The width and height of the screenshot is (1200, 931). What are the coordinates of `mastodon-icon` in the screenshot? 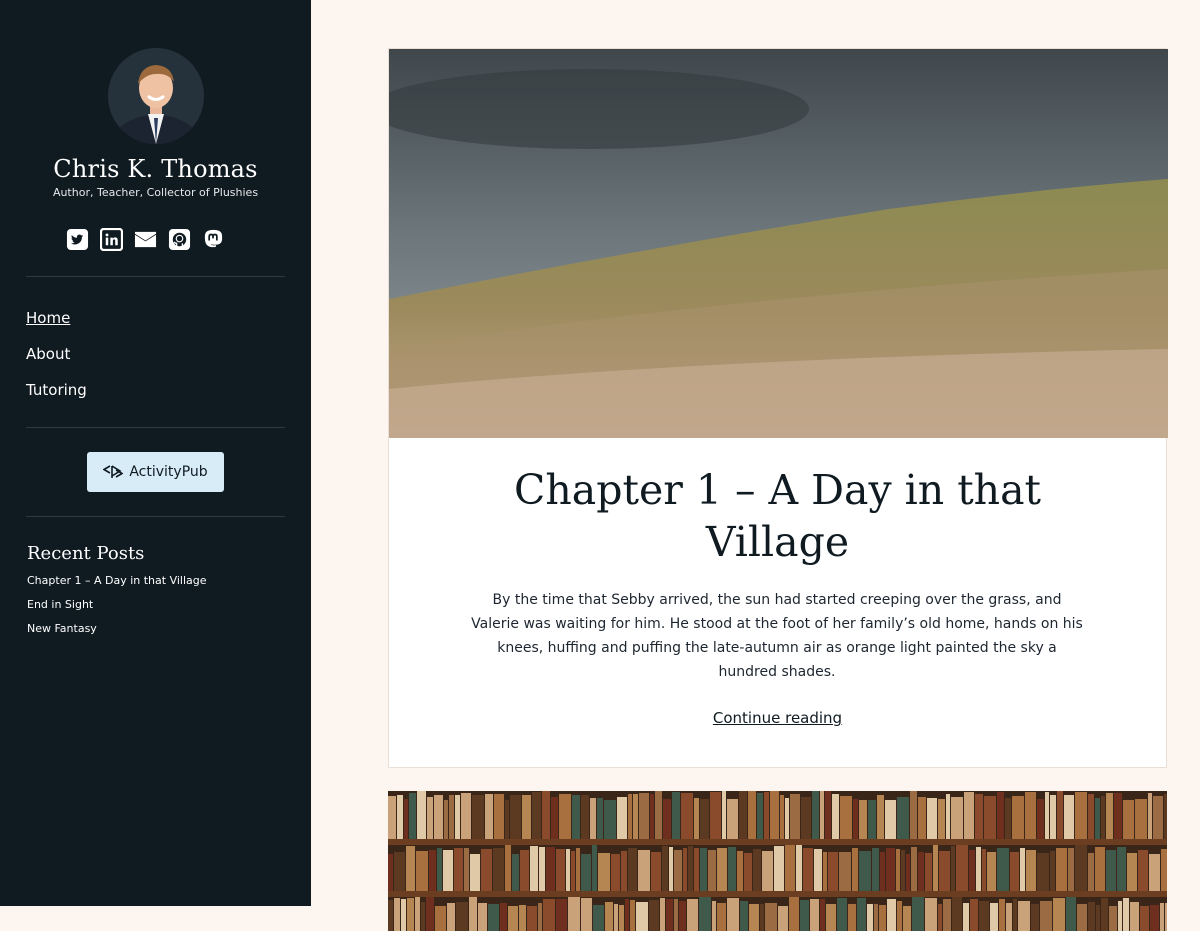 It's located at (213, 239).